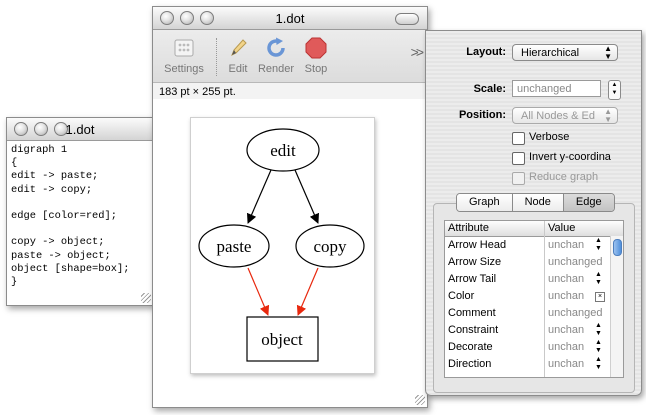  I want to click on node-object: object, so click(282, 339).